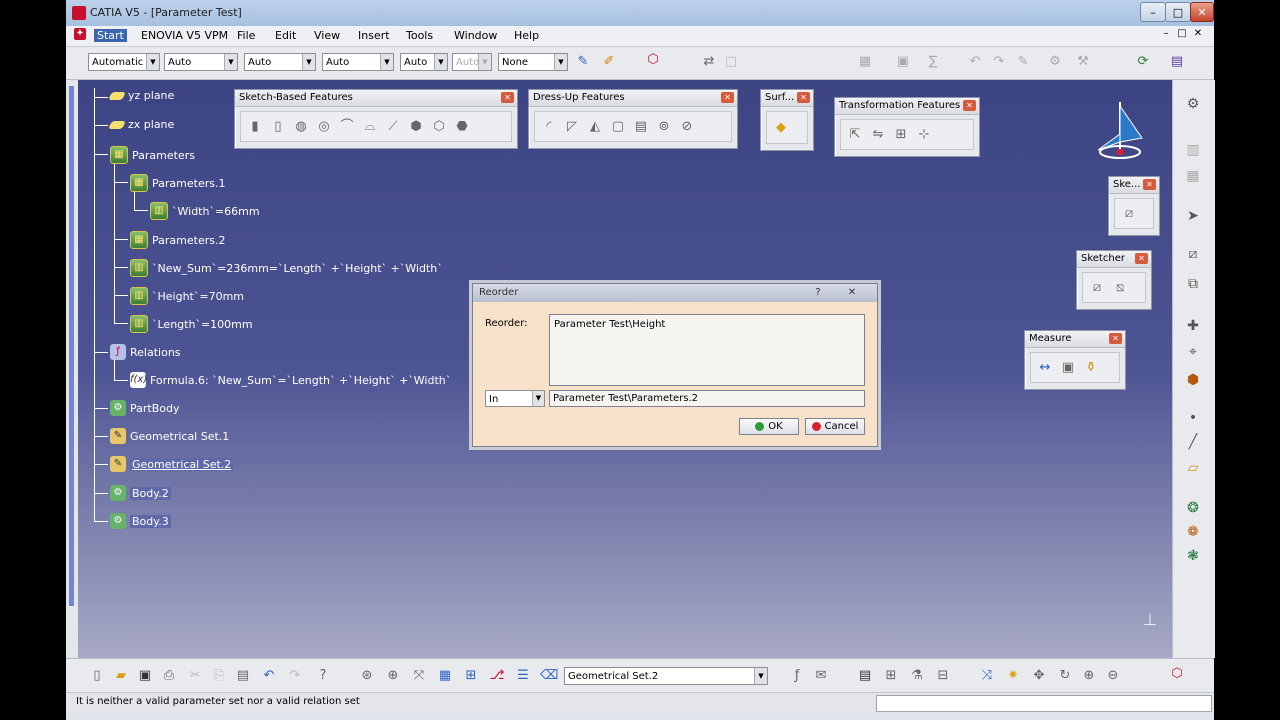 The height and width of the screenshot is (720, 1280). What do you see at coordinates (852, 293) in the screenshot?
I see `dialog-close-button: ✕` at bounding box center [852, 293].